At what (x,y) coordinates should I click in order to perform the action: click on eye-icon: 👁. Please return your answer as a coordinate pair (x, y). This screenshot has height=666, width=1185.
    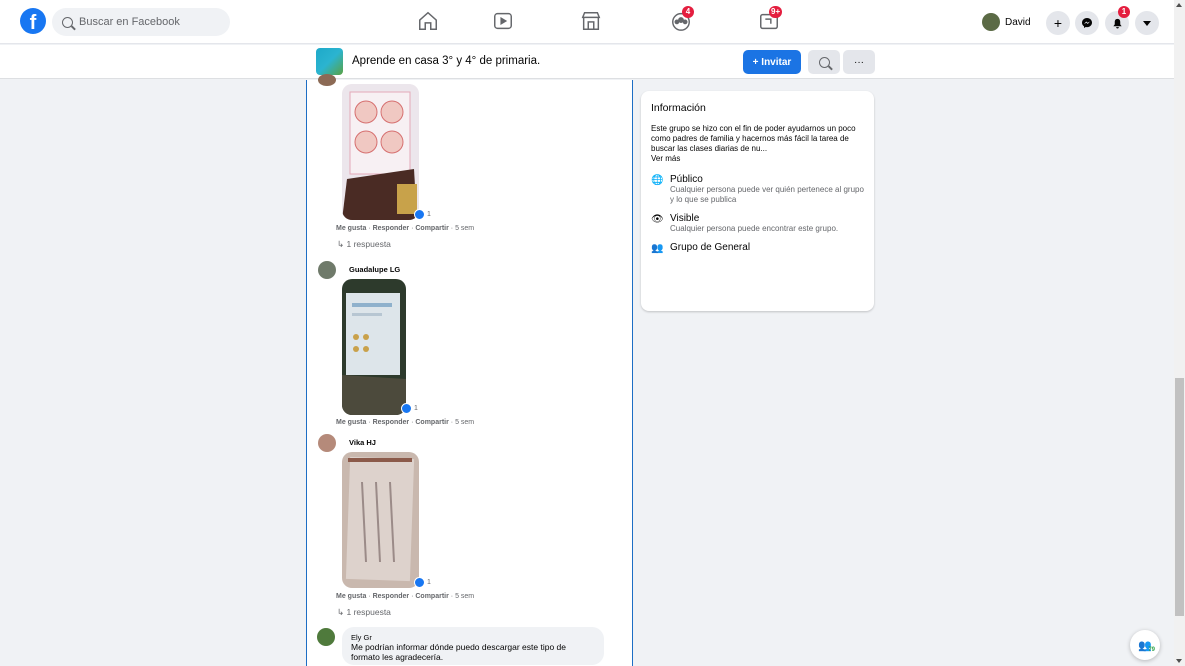
    Looking at the image, I should click on (657, 219).